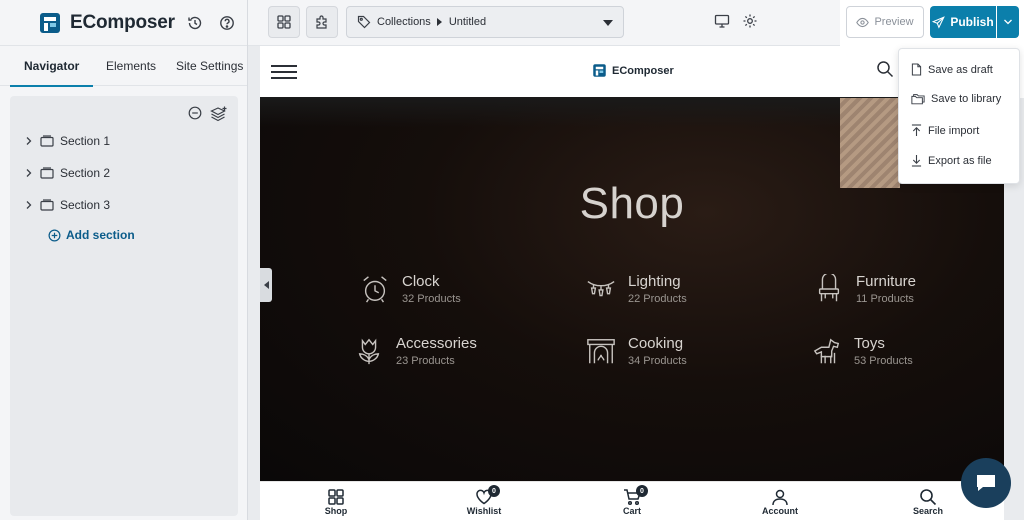  What do you see at coordinates (100, 235) in the screenshot?
I see `add-section-label: Add section` at bounding box center [100, 235].